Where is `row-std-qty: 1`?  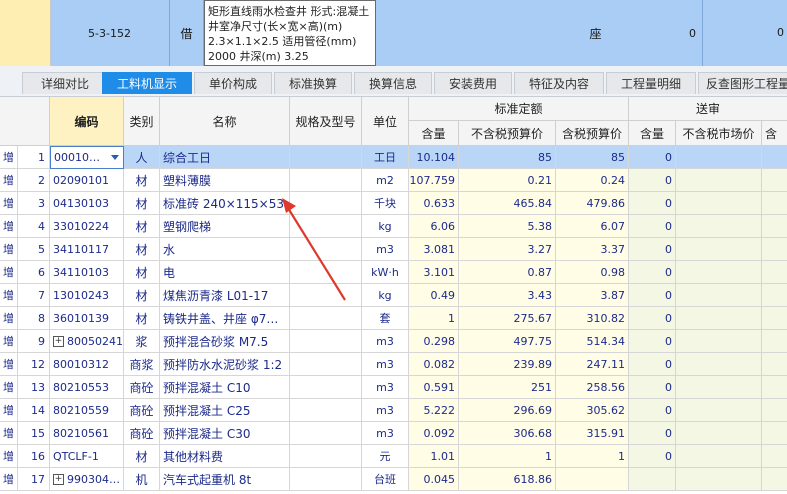
row-std-qty: 1 is located at coordinates (434, 318).